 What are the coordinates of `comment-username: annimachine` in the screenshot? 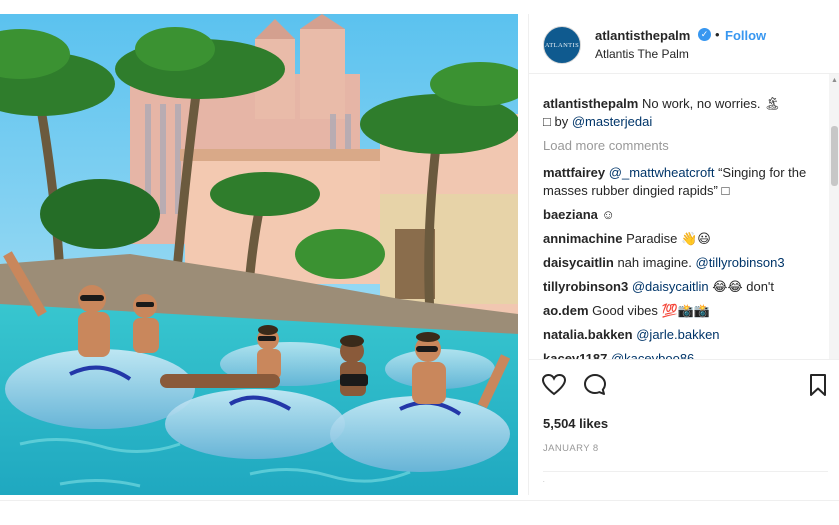 It's located at (582, 238).